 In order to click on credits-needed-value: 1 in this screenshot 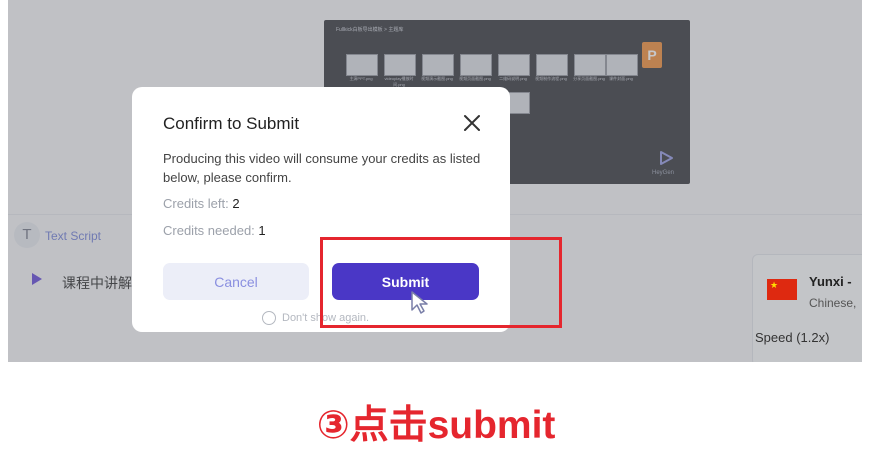, I will do `click(262, 230)`.